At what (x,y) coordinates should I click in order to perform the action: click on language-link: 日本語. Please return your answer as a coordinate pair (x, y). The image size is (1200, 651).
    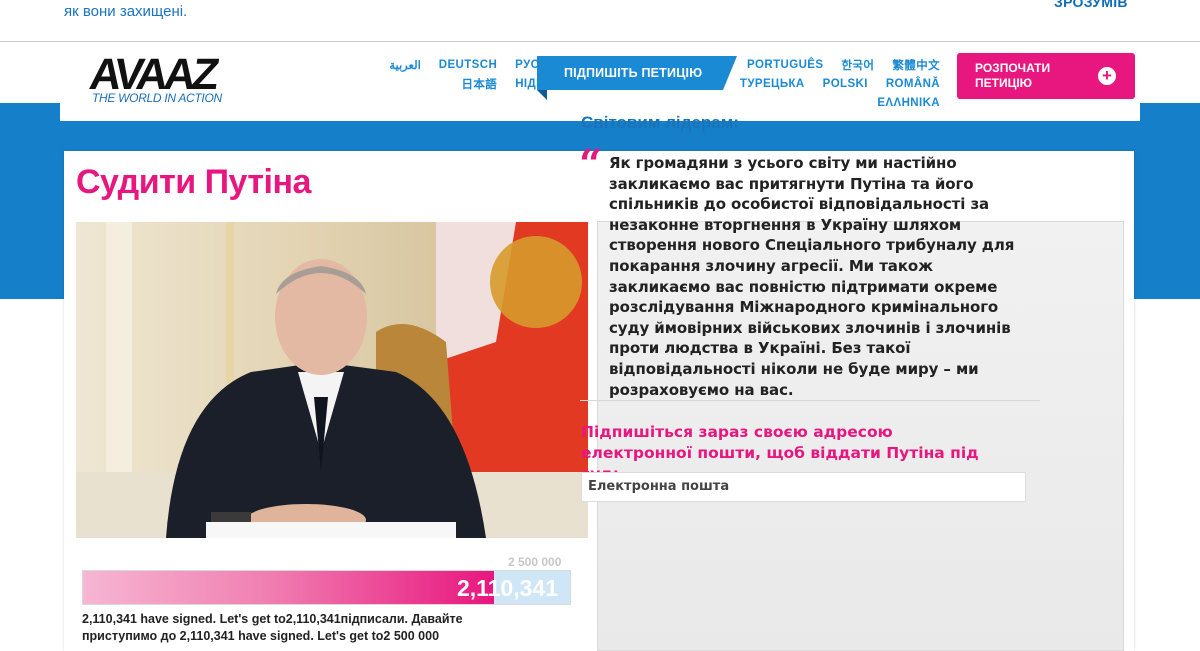
    Looking at the image, I should click on (480, 84).